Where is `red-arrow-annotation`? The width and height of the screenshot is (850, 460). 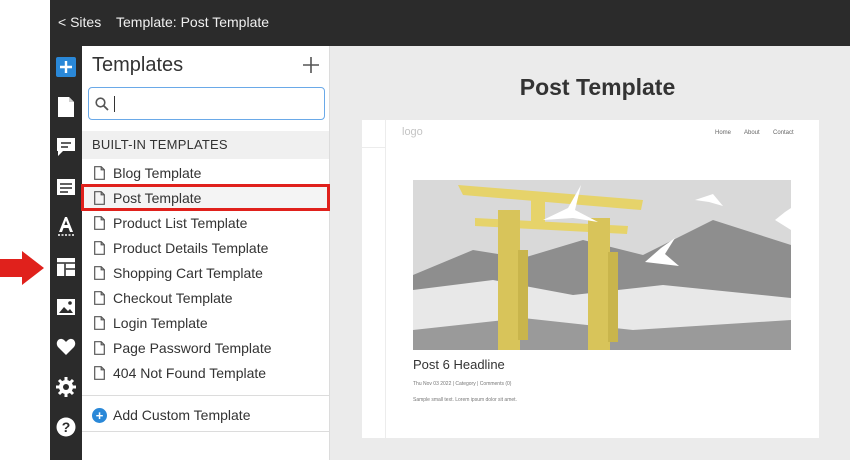 red-arrow-annotation is located at coordinates (22, 268).